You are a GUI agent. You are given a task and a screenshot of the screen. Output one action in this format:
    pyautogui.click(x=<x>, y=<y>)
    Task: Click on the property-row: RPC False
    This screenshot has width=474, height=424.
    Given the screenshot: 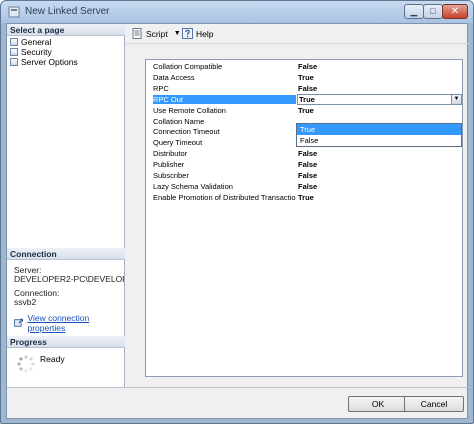 What is the action you would take?
    pyautogui.click(x=304, y=88)
    